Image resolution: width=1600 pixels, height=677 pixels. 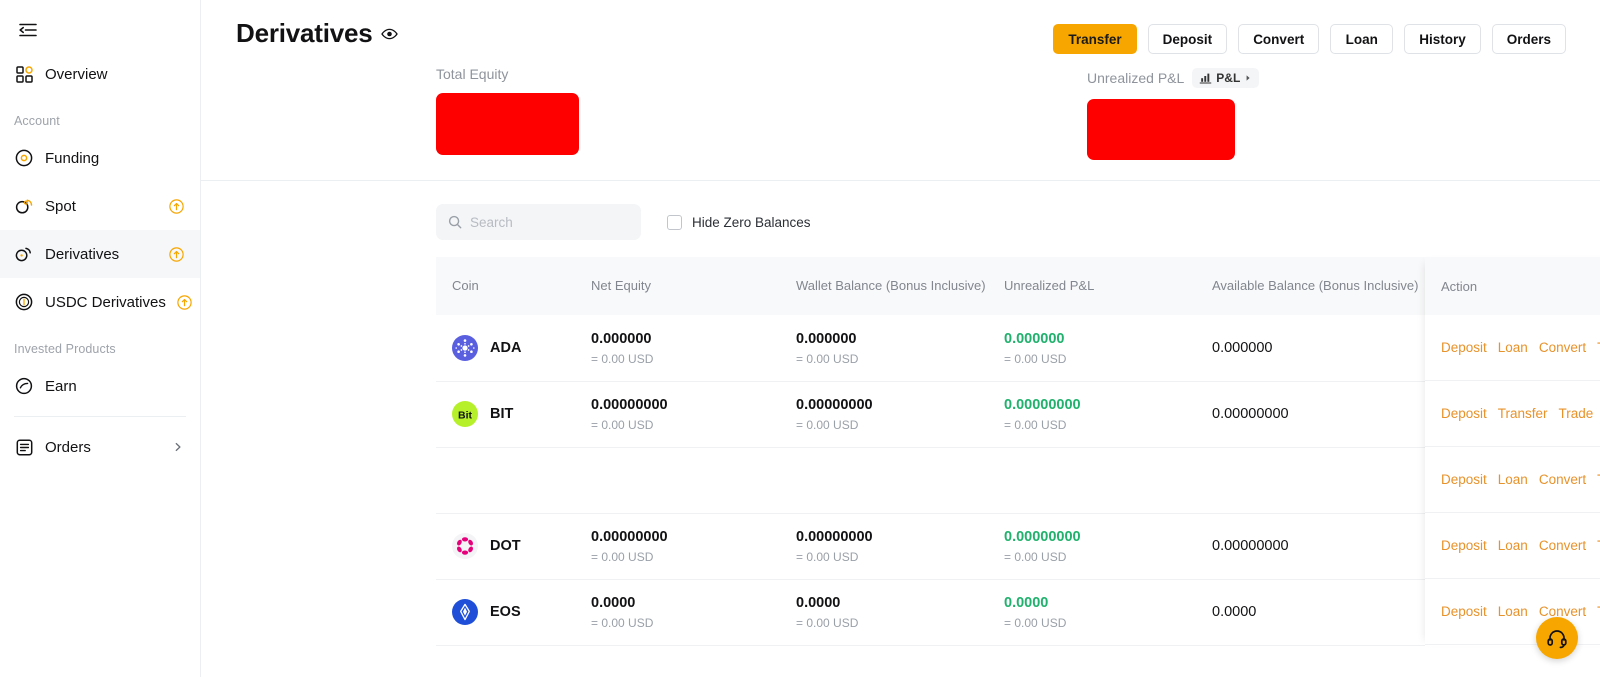 What do you see at coordinates (1136, 78) in the screenshot?
I see `unrealized-pnl-label: Unrealized P&L` at bounding box center [1136, 78].